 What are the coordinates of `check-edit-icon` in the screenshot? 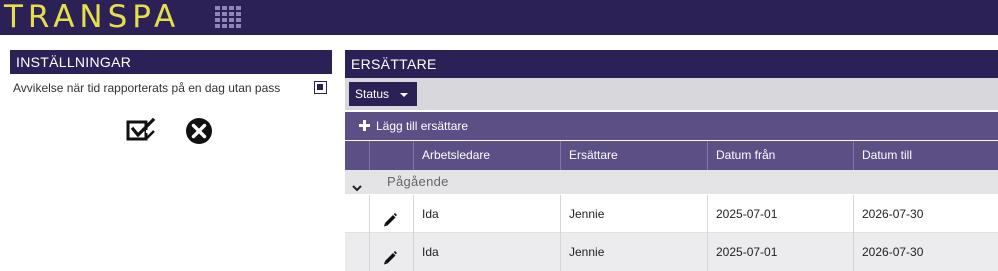 It's located at (142, 130).